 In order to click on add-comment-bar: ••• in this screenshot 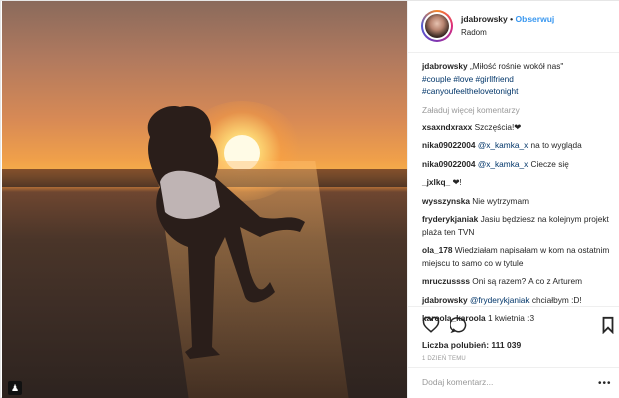, I will do `click(513, 382)`.